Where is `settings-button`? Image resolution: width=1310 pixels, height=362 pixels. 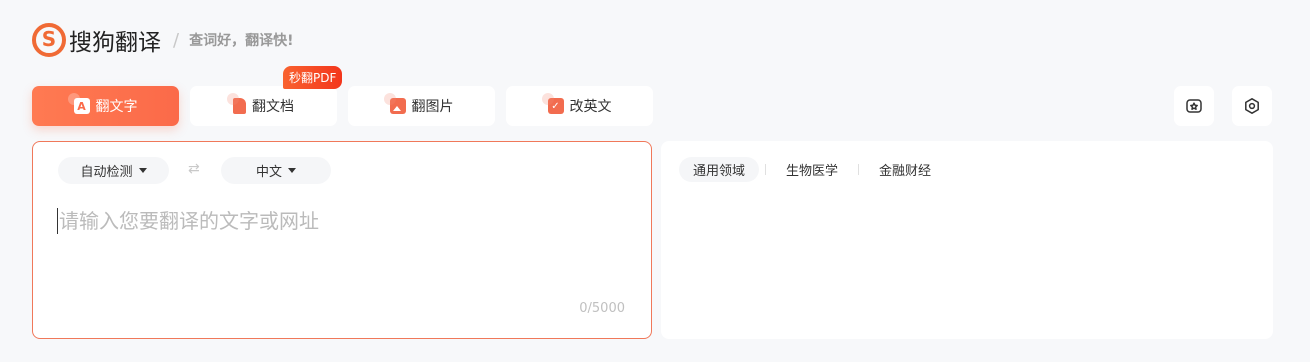 settings-button is located at coordinates (1252, 106).